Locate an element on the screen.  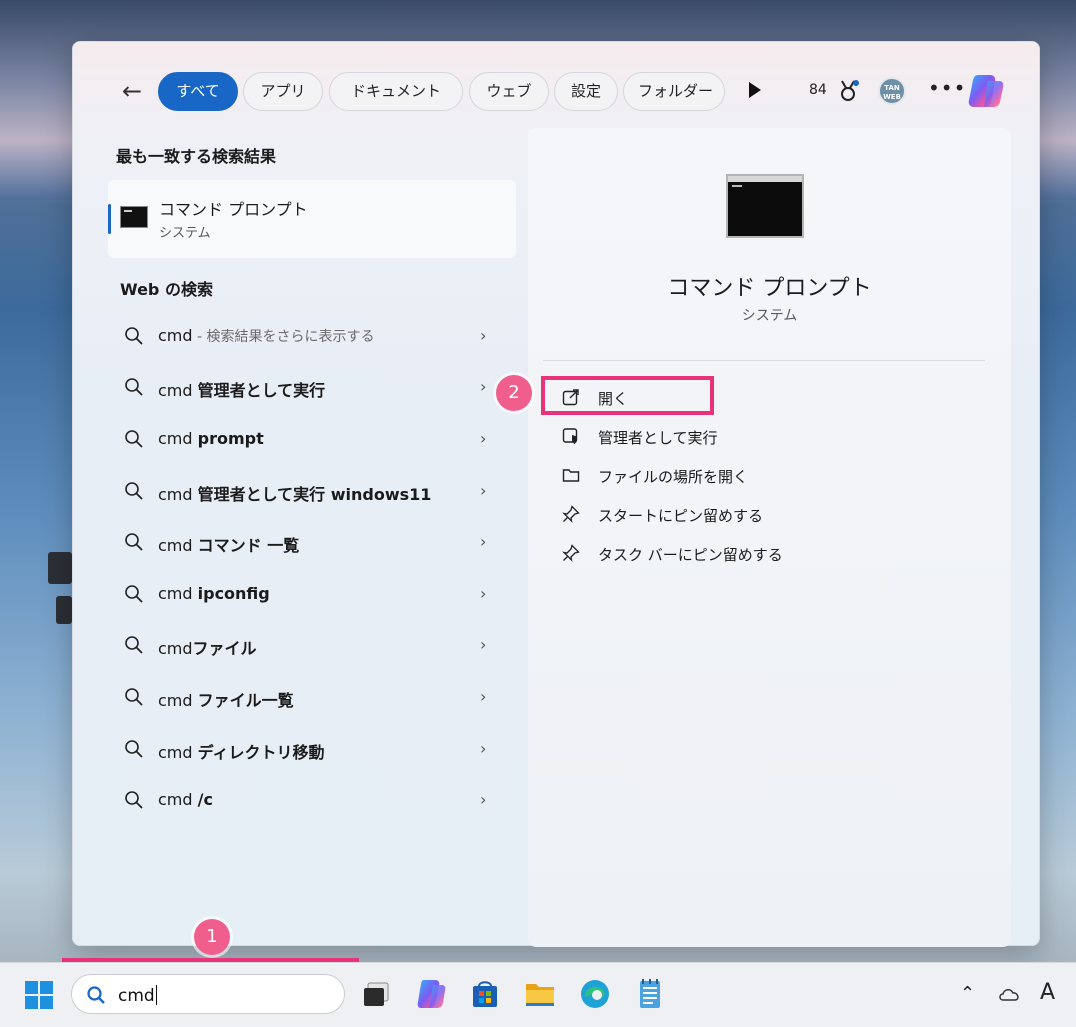
web-search-row: cmdファイル › is located at coordinates (312, 645).